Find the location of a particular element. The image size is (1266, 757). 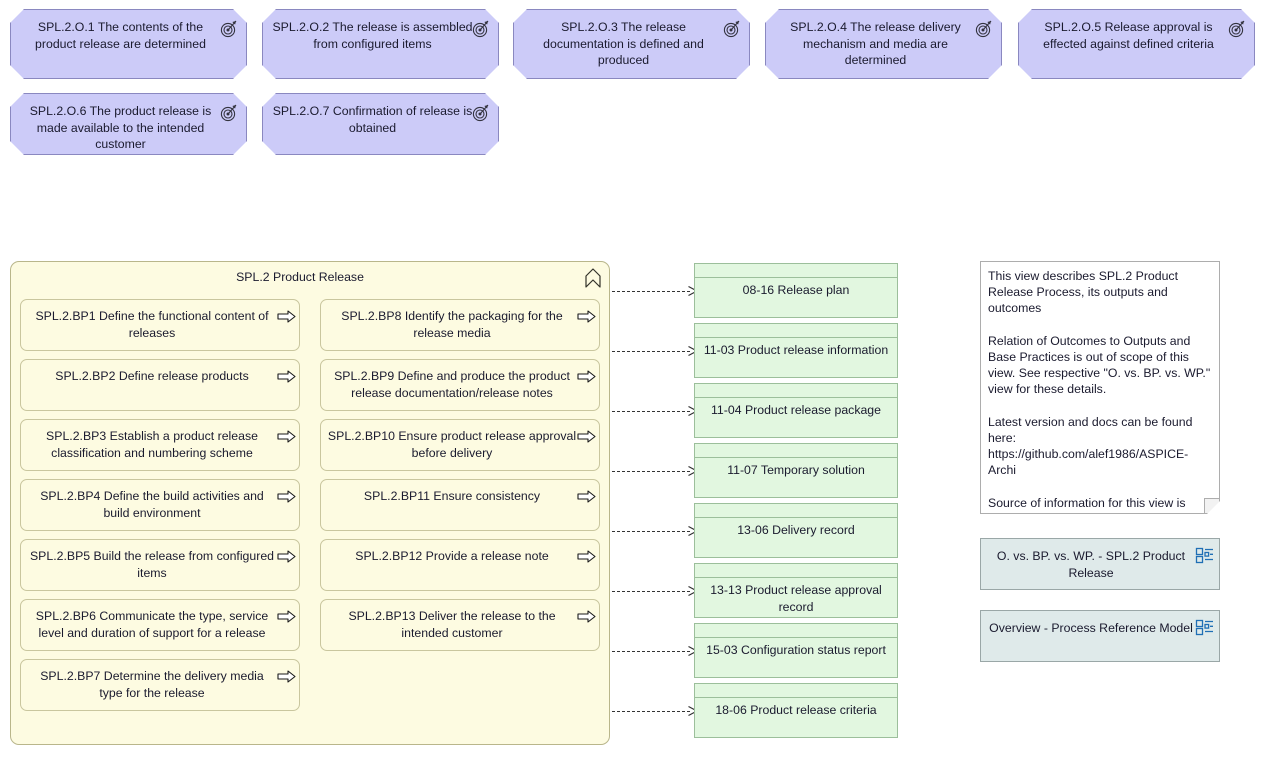

output-deliverable-box: 08-16 Release plan is located at coordinates (796, 290).